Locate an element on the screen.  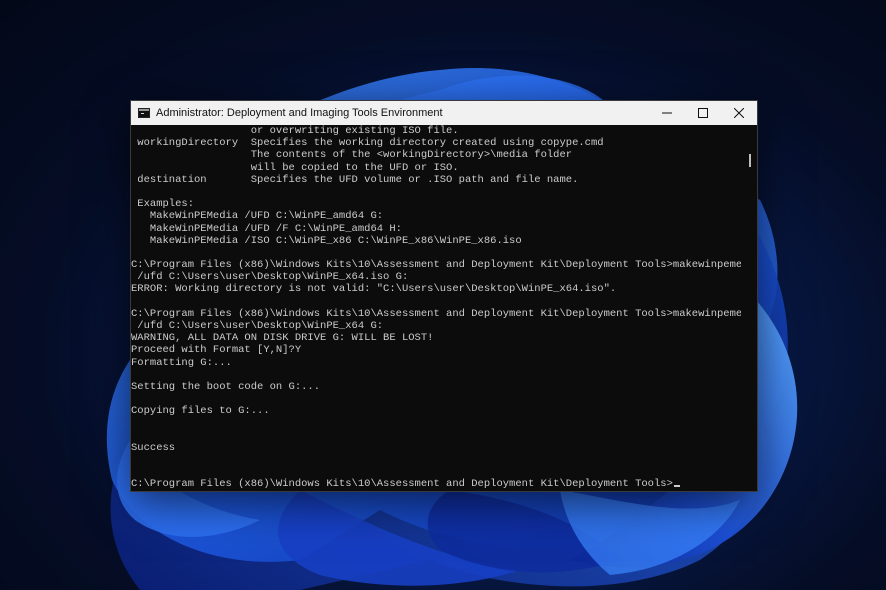
maximize-button is located at coordinates (703, 113).